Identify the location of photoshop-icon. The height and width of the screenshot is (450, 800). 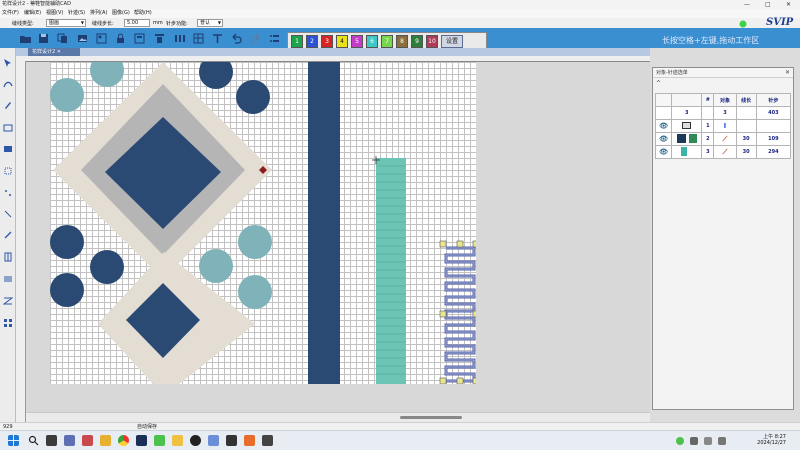
(141, 440).